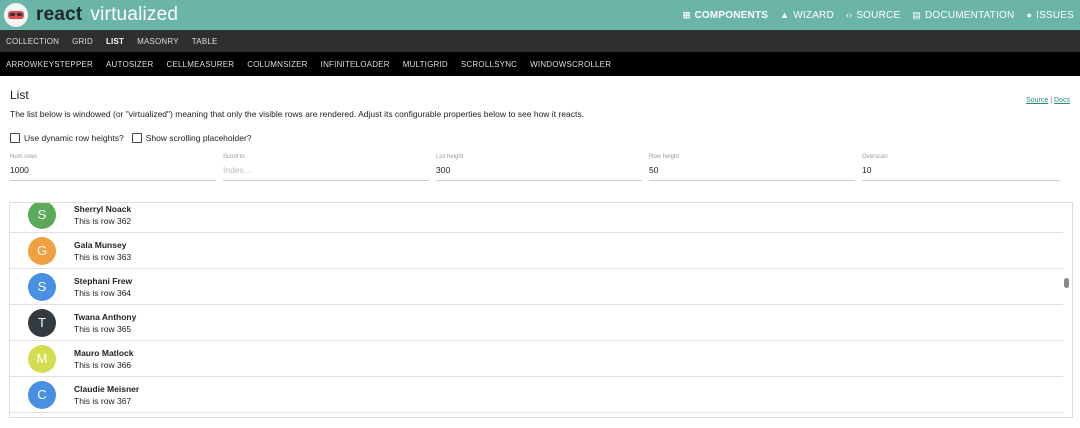  What do you see at coordinates (731, 15) in the screenshot?
I see `top-nav-label: COMPONENTS` at bounding box center [731, 15].